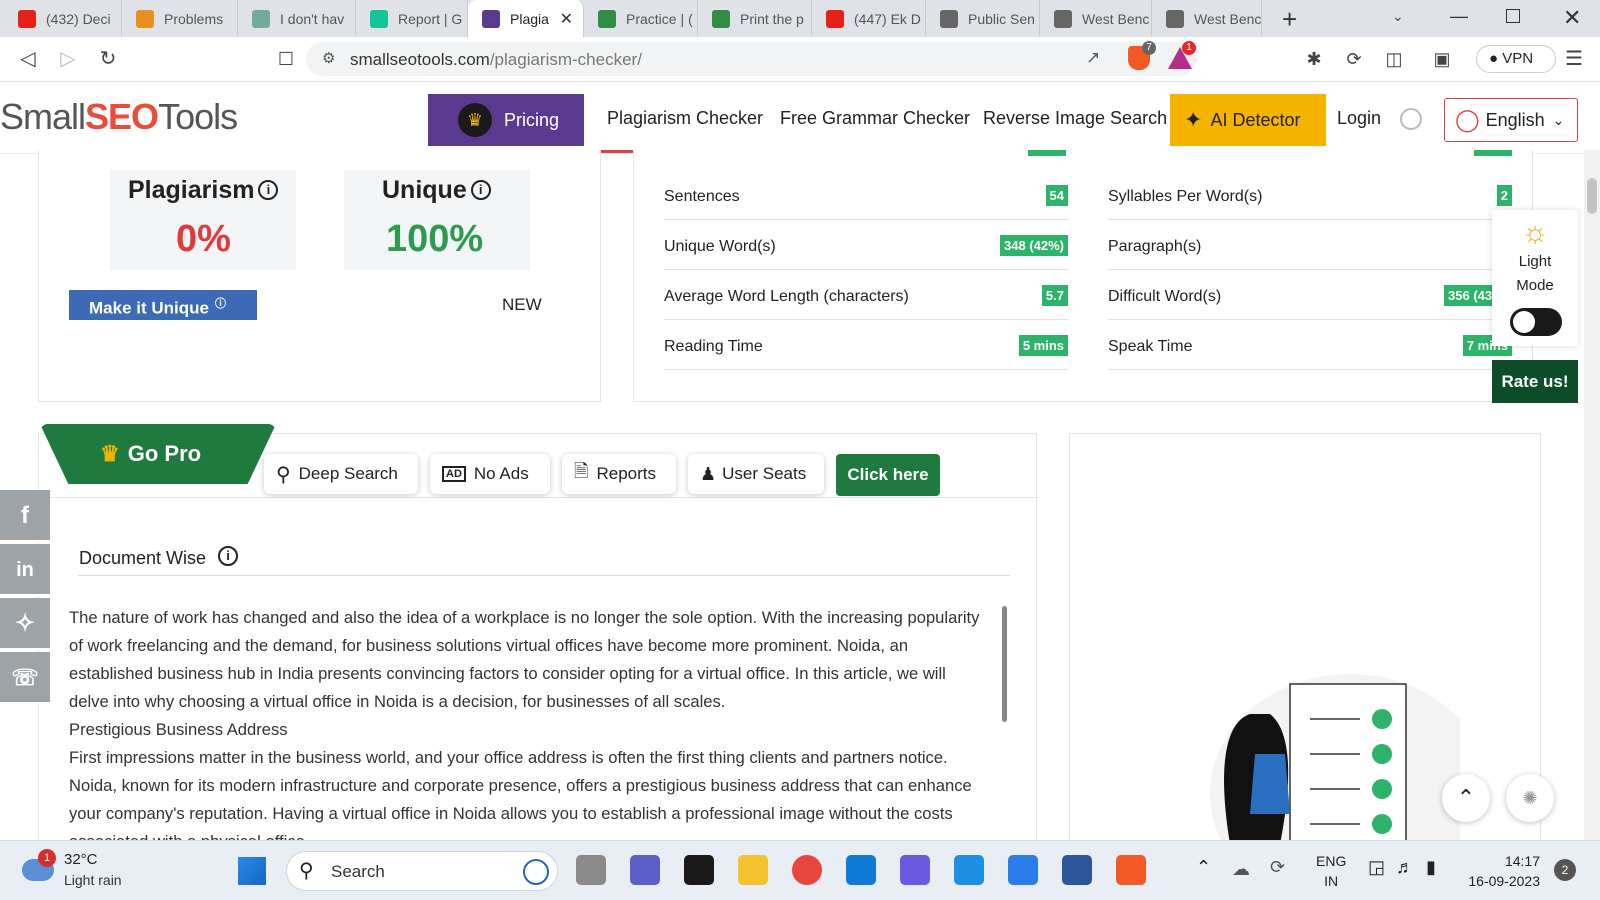 Image resolution: width=1600 pixels, height=900 pixels. I want to click on windows-start-icon, so click(252, 871).